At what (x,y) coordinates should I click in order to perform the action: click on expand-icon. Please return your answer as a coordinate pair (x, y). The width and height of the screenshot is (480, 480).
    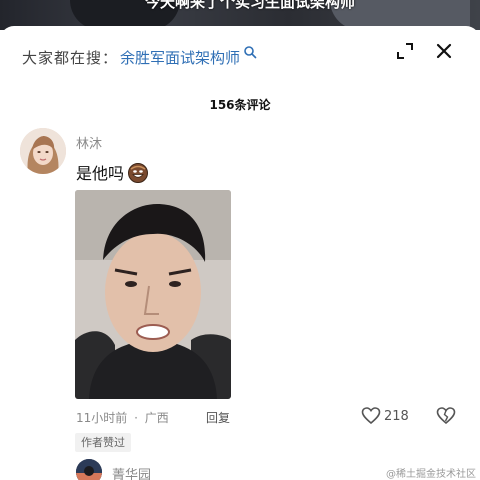
    Looking at the image, I should click on (405, 51).